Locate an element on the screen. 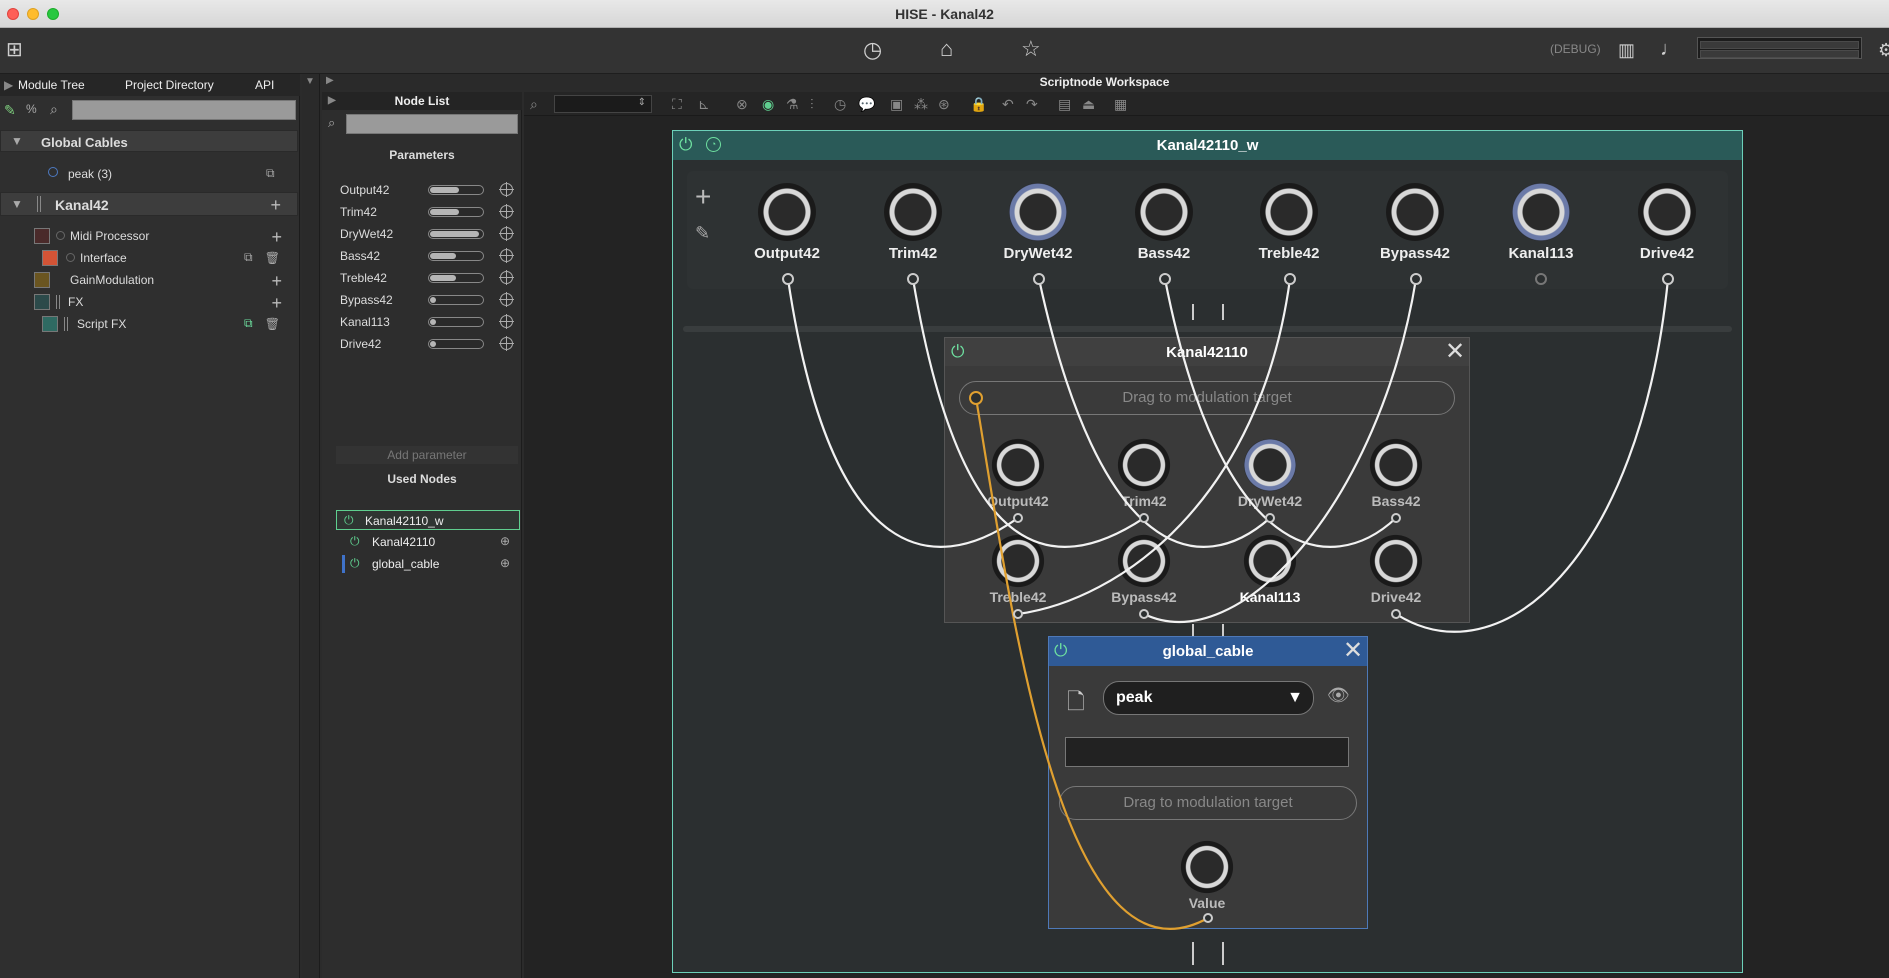 This screenshot has height=978, width=1889. root-module-row: ▼ Kanal42 + is located at coordinates (149, 204).